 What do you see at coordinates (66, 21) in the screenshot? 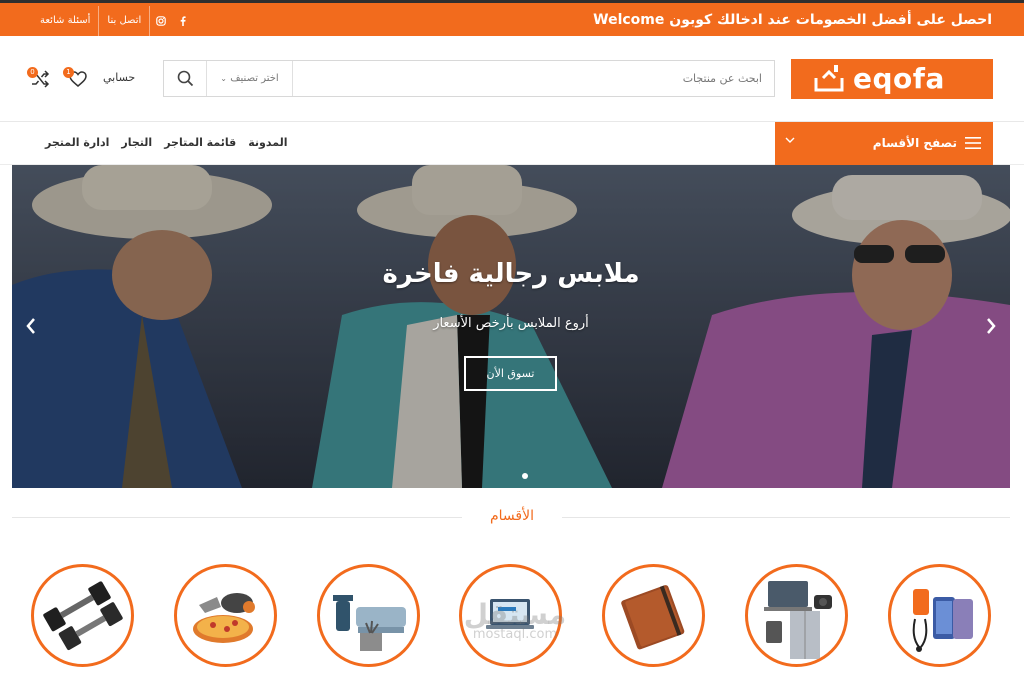
I see `faq-link: أسئلة شائعة` at bounding box center [66, 21].